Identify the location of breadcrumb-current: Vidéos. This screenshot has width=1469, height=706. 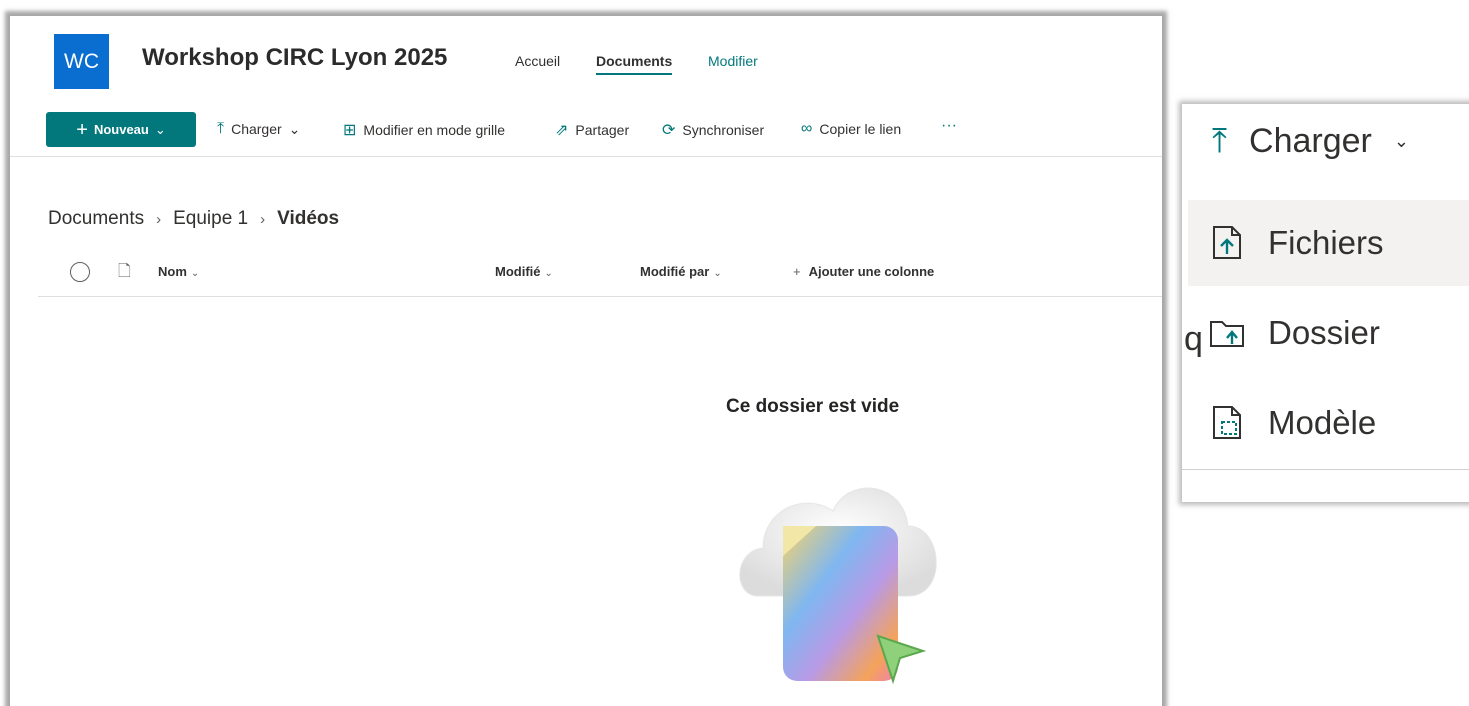
(308, 218).